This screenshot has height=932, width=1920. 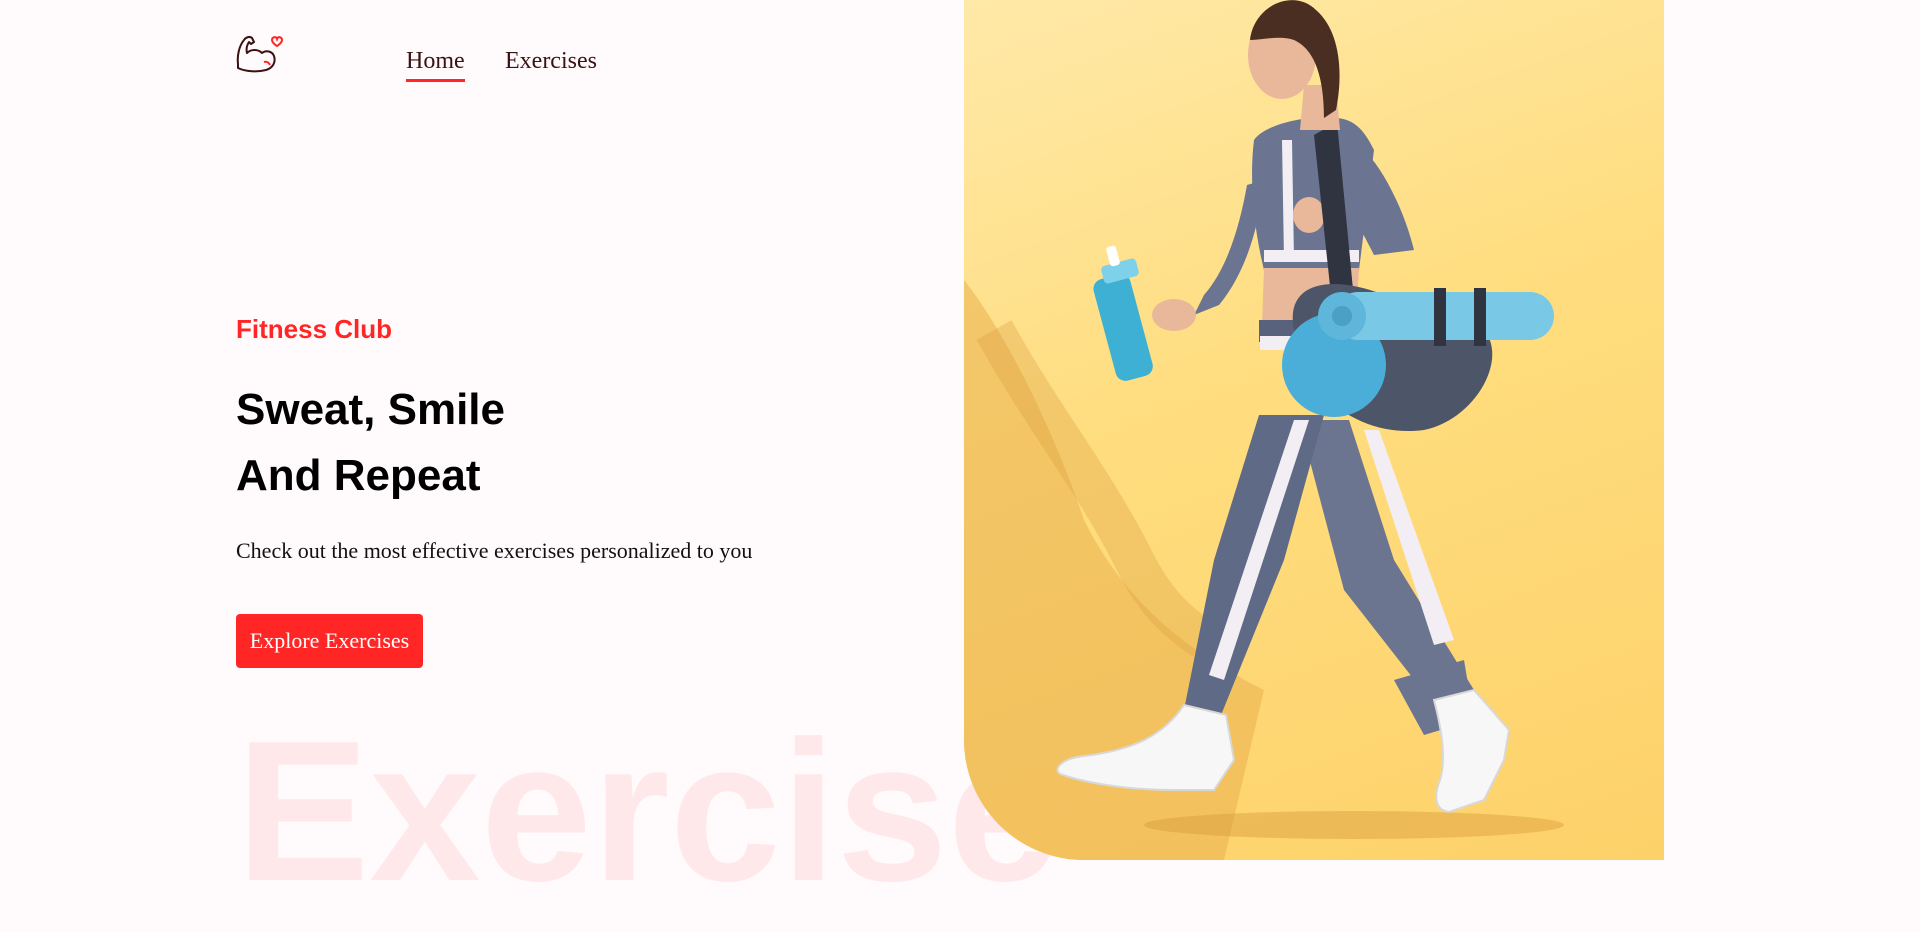 I want to click on hero-tag: Fitness Club, so click(x=314, y=329).